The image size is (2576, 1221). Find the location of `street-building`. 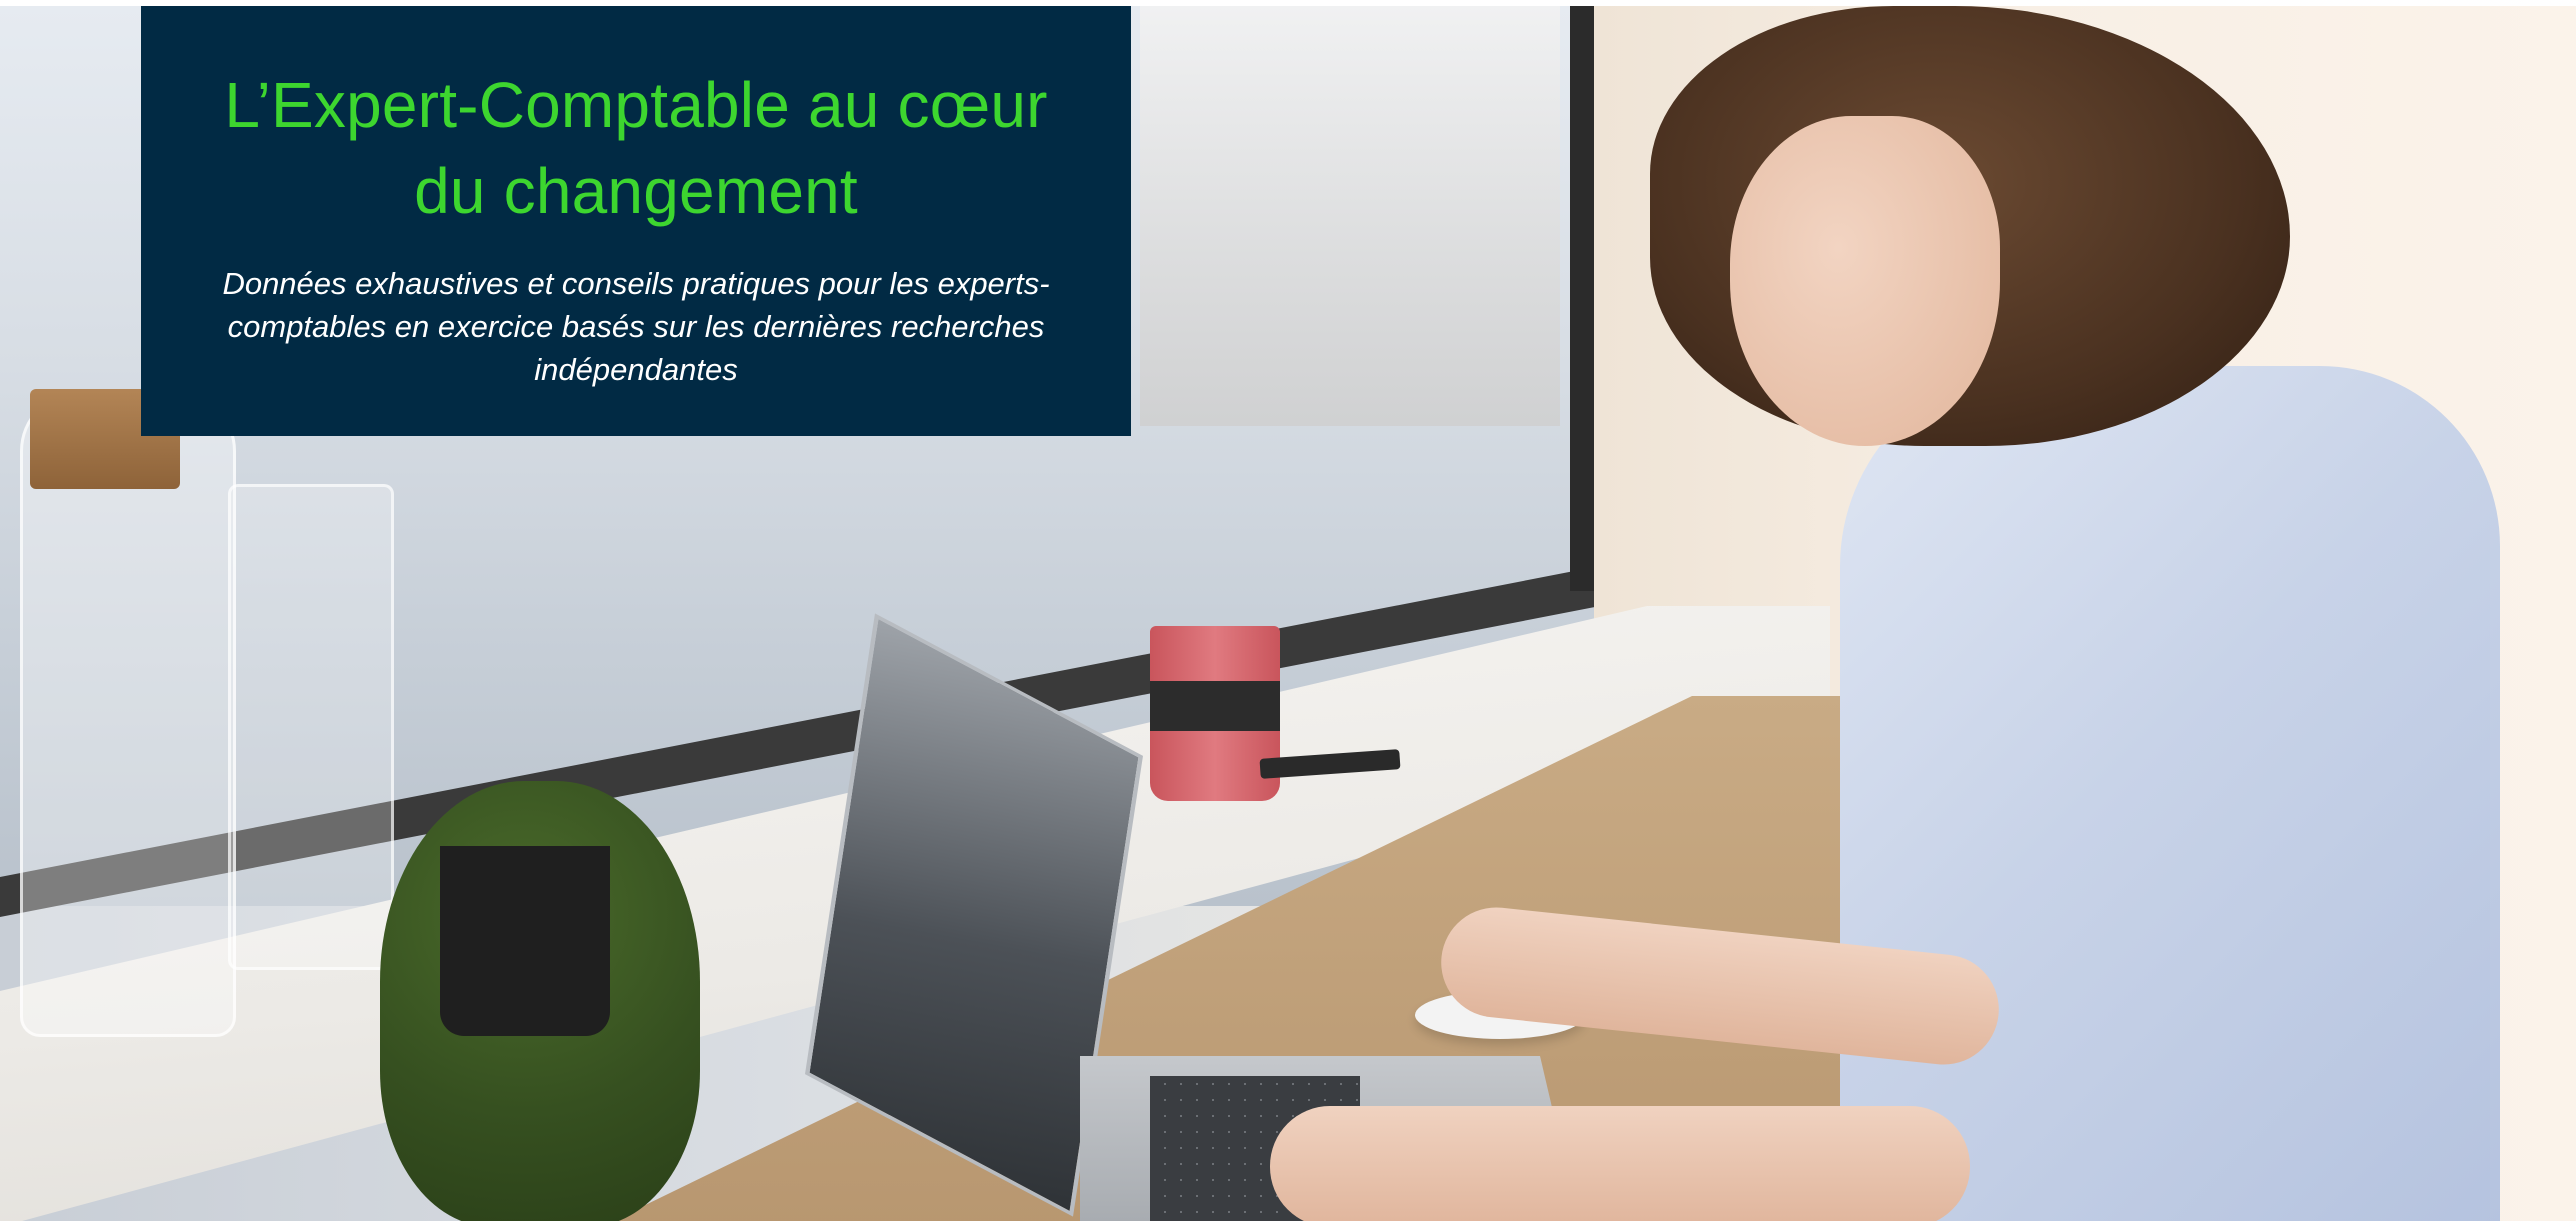

street-building is located at coordinates (1350, 216).